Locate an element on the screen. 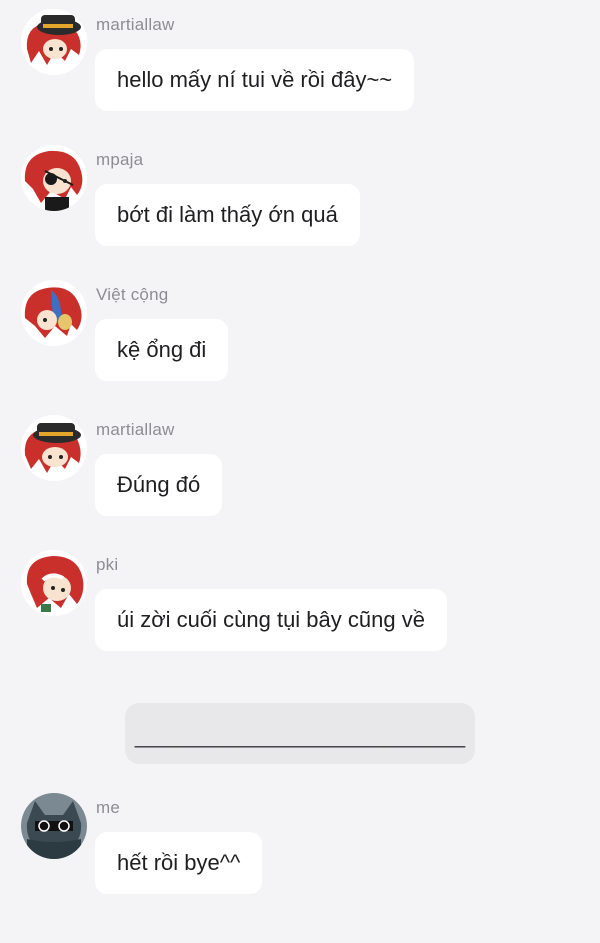  message-bubble: hello mấy ní tui về rồi đây~~ is located at coordinates (255, 80).